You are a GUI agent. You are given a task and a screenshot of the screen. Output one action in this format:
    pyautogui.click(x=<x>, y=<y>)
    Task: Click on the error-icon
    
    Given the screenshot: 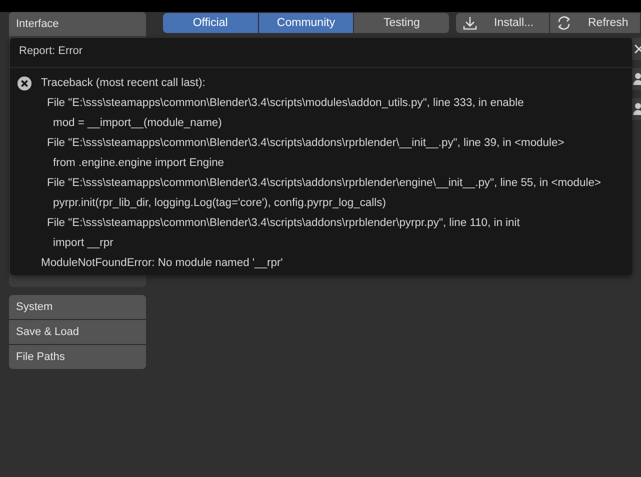 What is the action you would take?
    pyautogui.click(x=24, y=83)
    